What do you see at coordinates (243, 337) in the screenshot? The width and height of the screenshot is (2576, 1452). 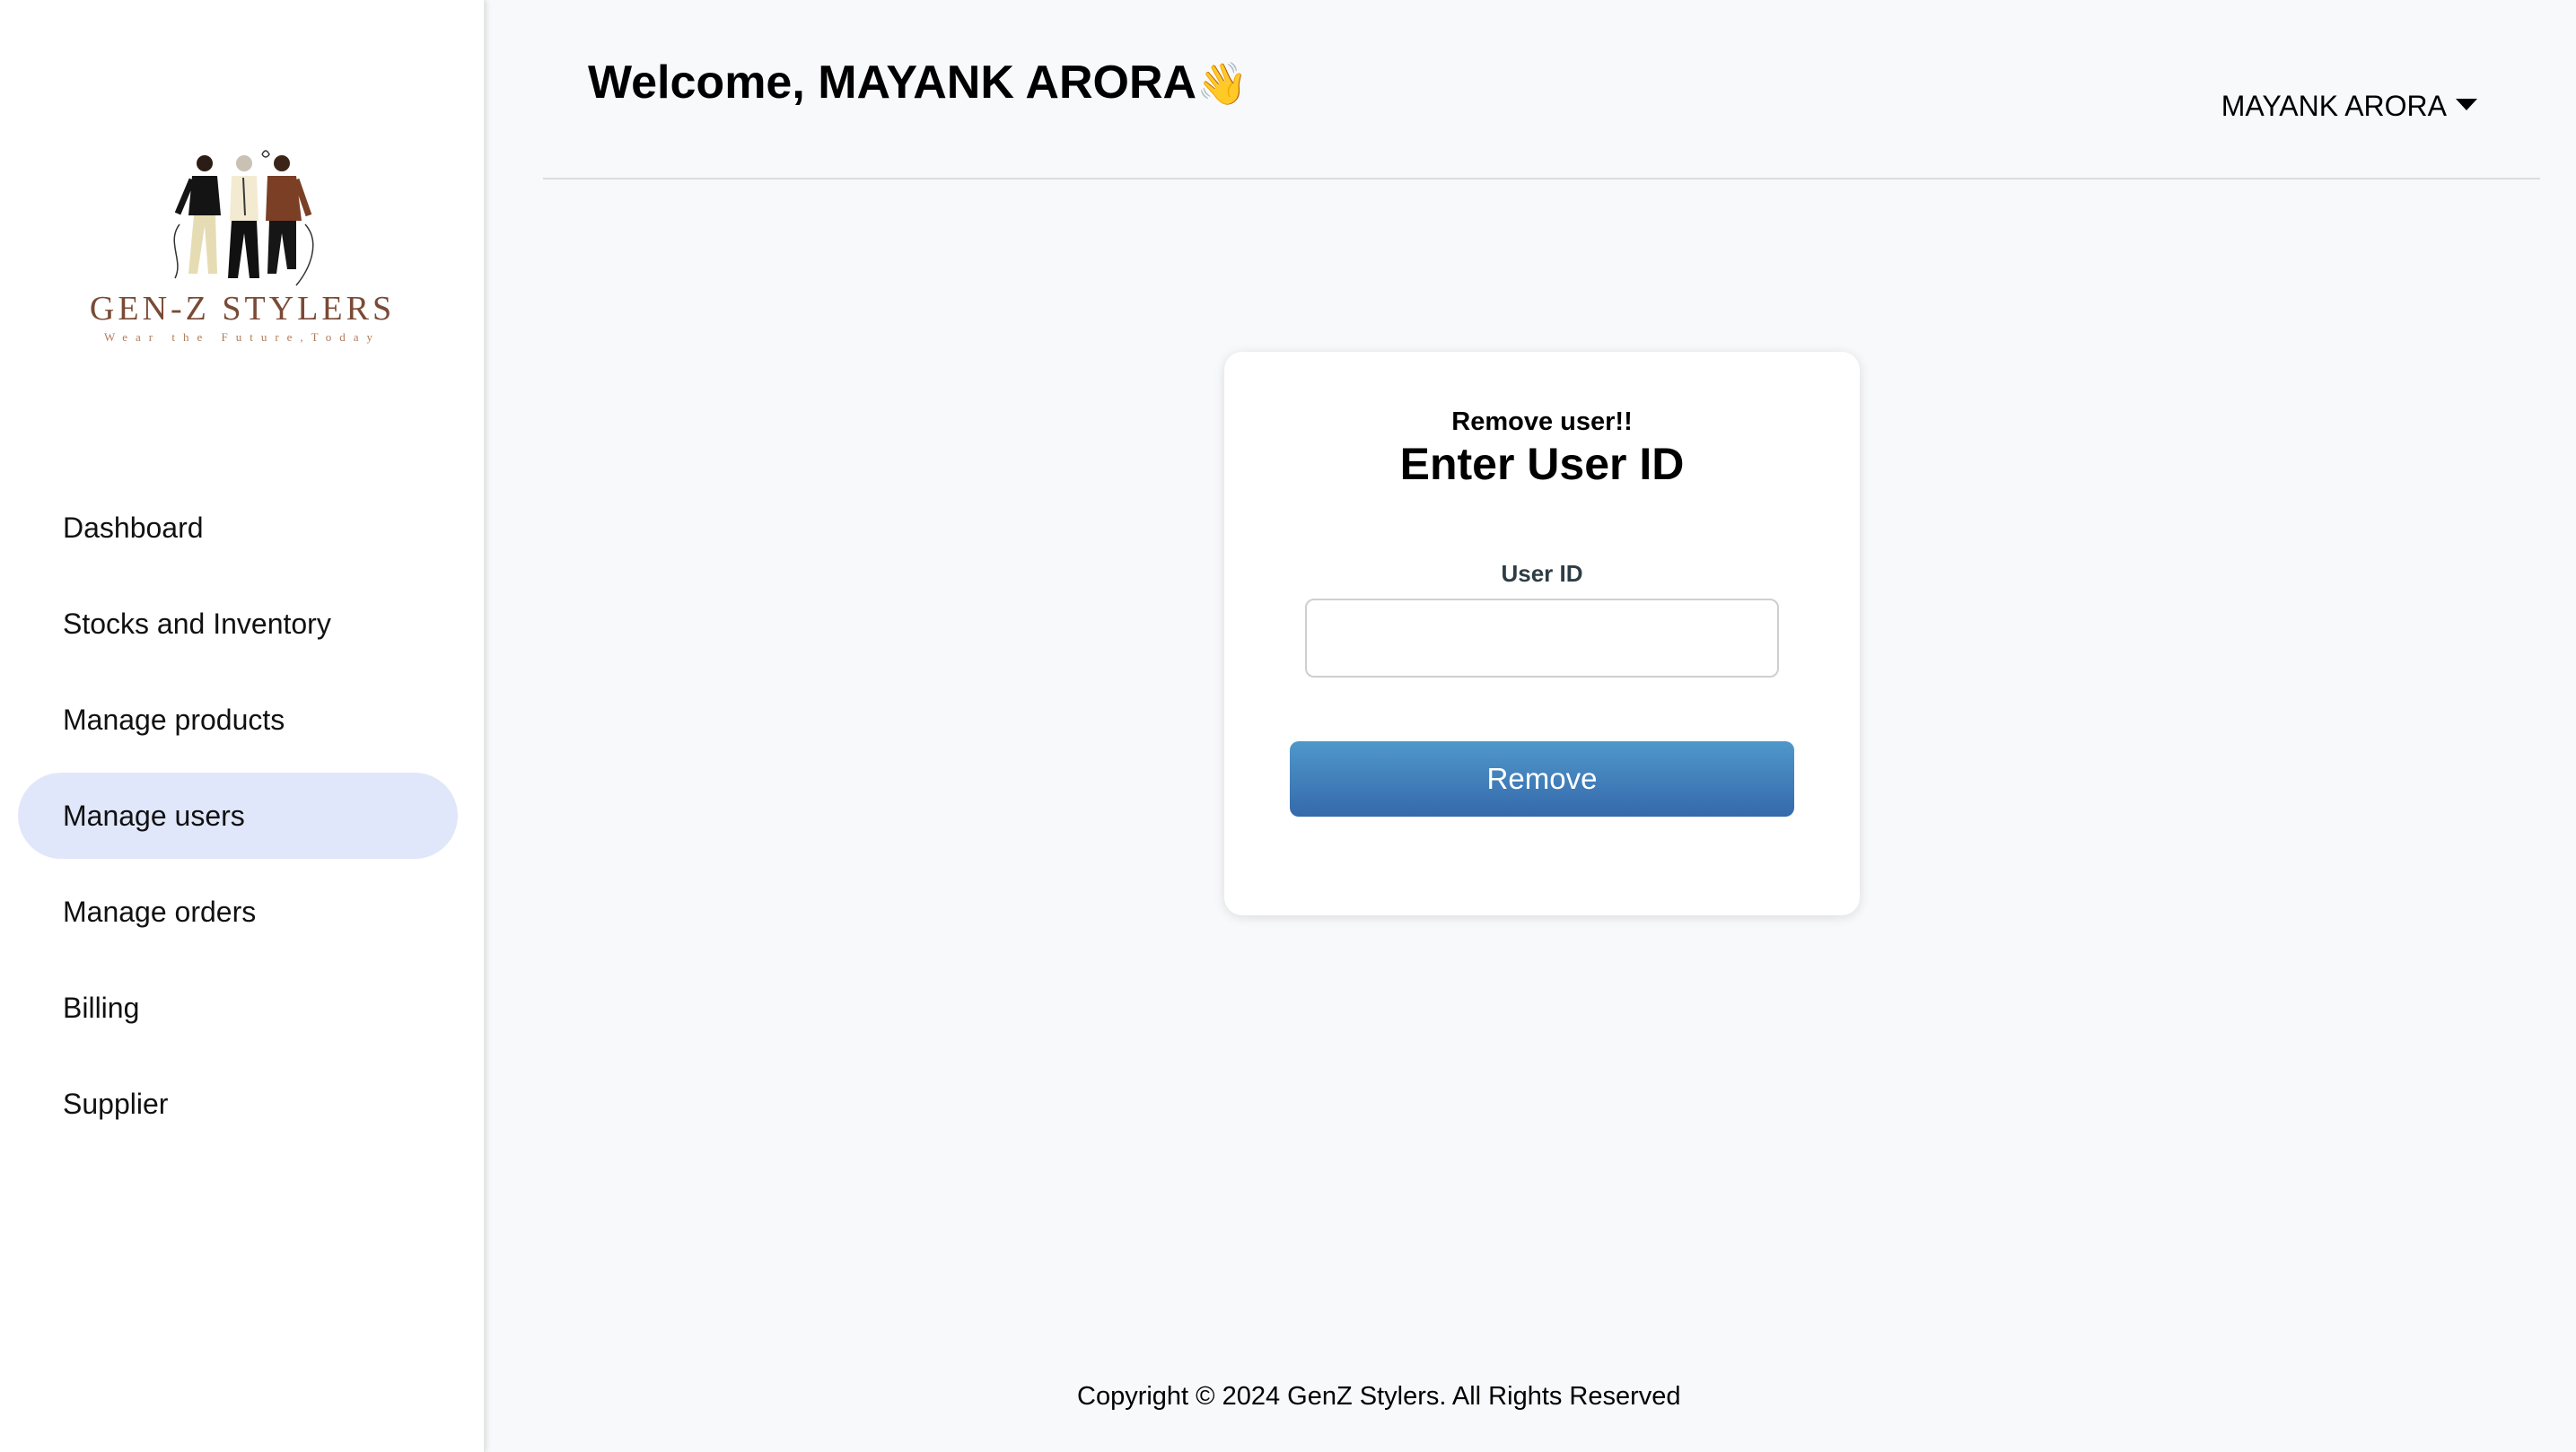 I see `logo-tagline: Wear the Future,Today` at bounding box center [243, 337].